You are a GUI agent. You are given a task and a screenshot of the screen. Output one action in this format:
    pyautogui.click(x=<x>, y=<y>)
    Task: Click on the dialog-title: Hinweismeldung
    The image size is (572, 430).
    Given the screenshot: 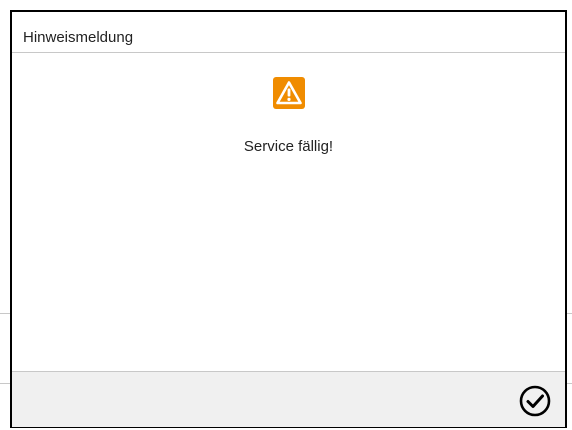 What is the action you would take?
    pyautogui.click(x=78, y=37)
    